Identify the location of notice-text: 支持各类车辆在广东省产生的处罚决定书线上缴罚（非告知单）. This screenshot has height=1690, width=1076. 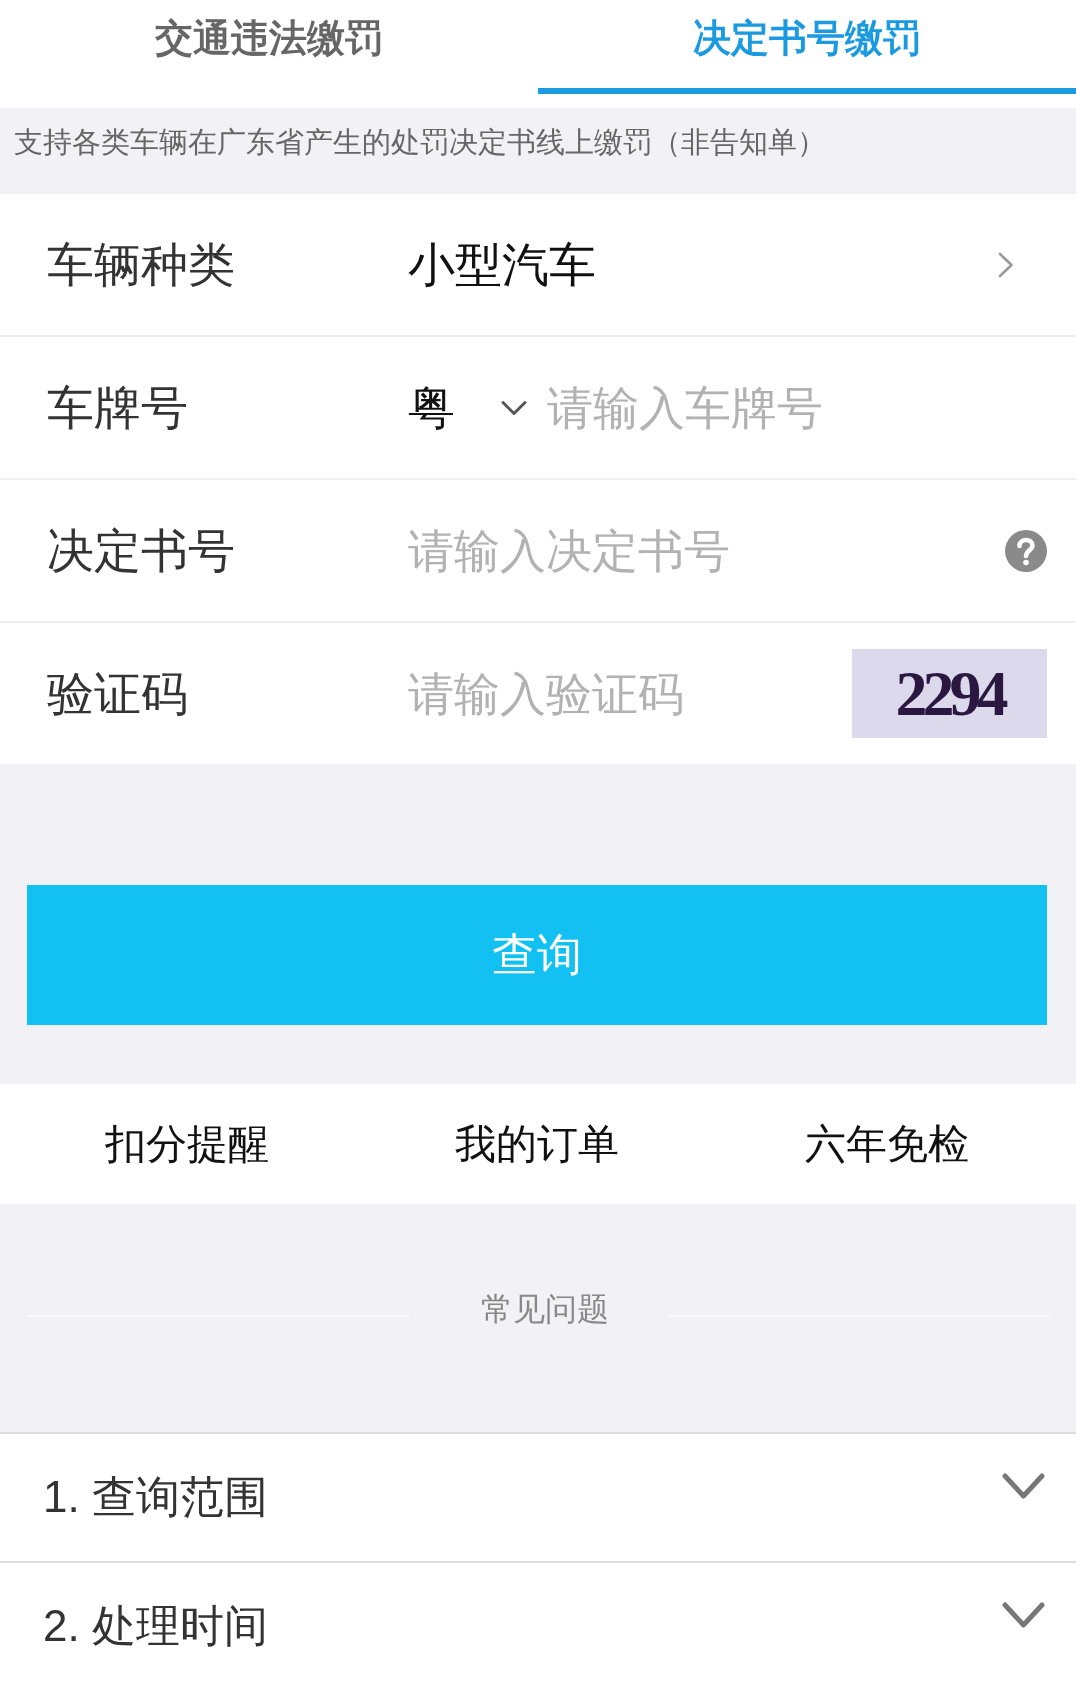
(420, 142).